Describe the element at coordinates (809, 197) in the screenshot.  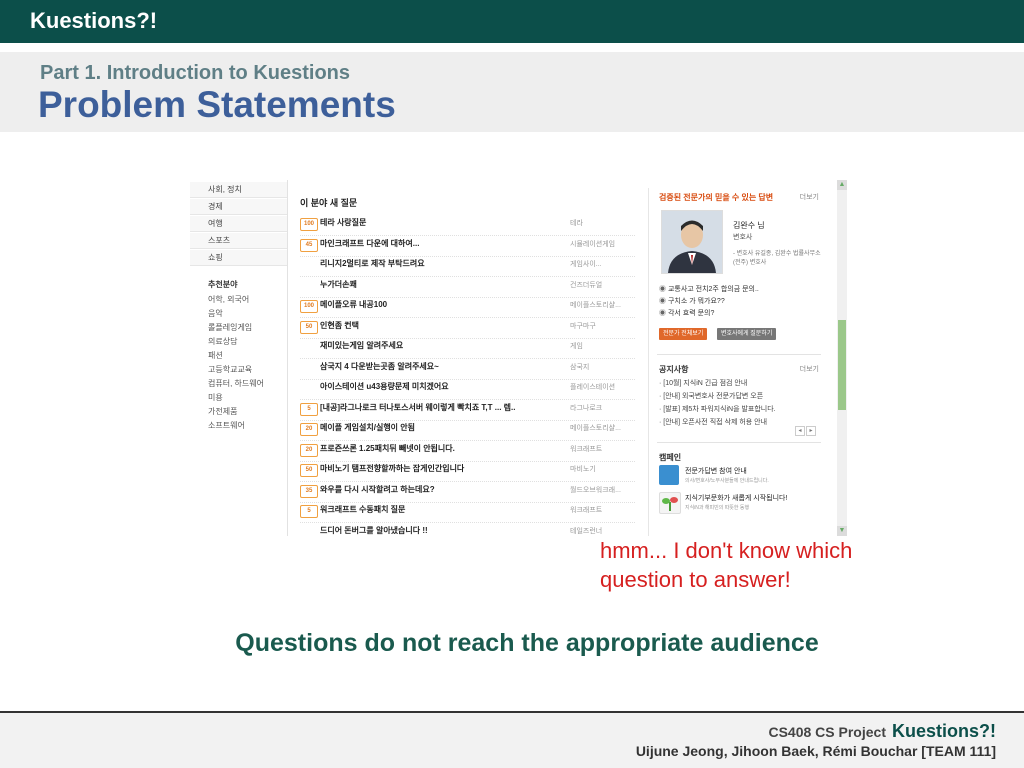
I see `expert-more-link: 더보기` at that location.